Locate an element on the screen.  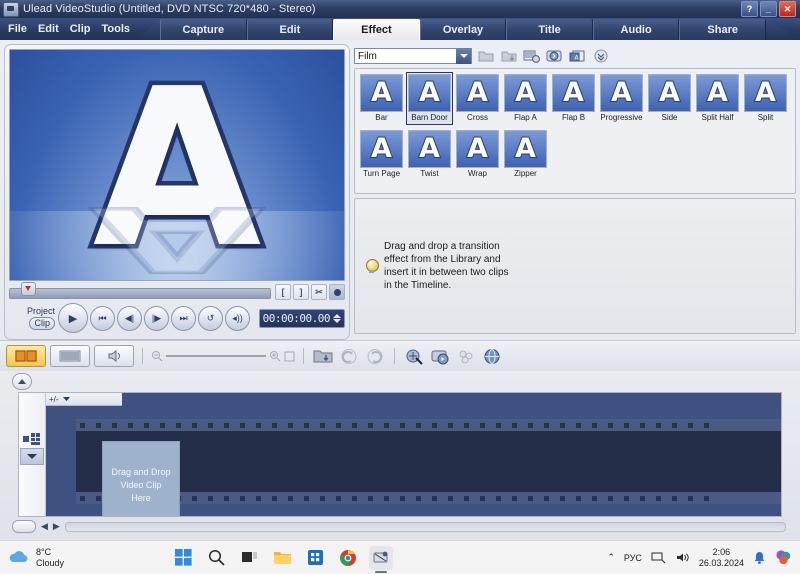
timeline-resize-button is located at coordinates (24, 526).